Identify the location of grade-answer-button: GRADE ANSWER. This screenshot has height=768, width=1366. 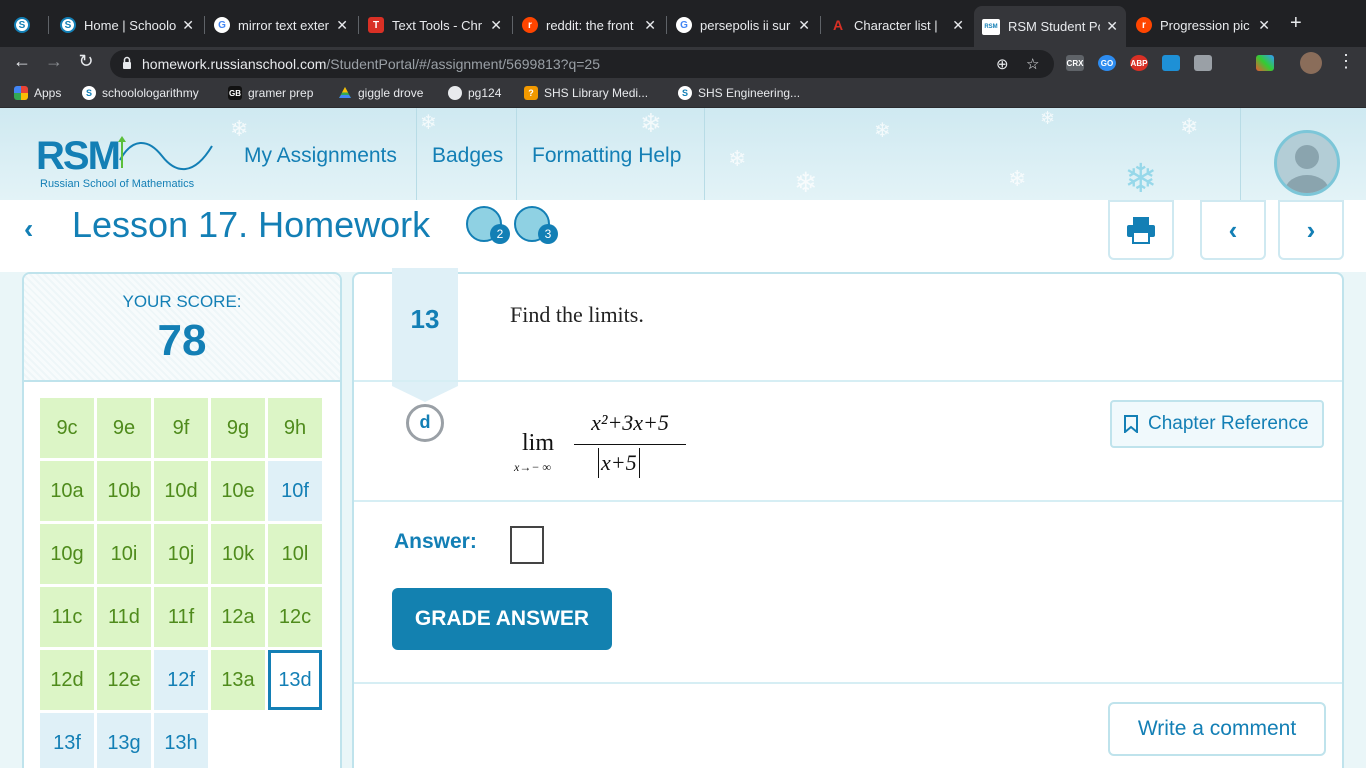
(502, 619).